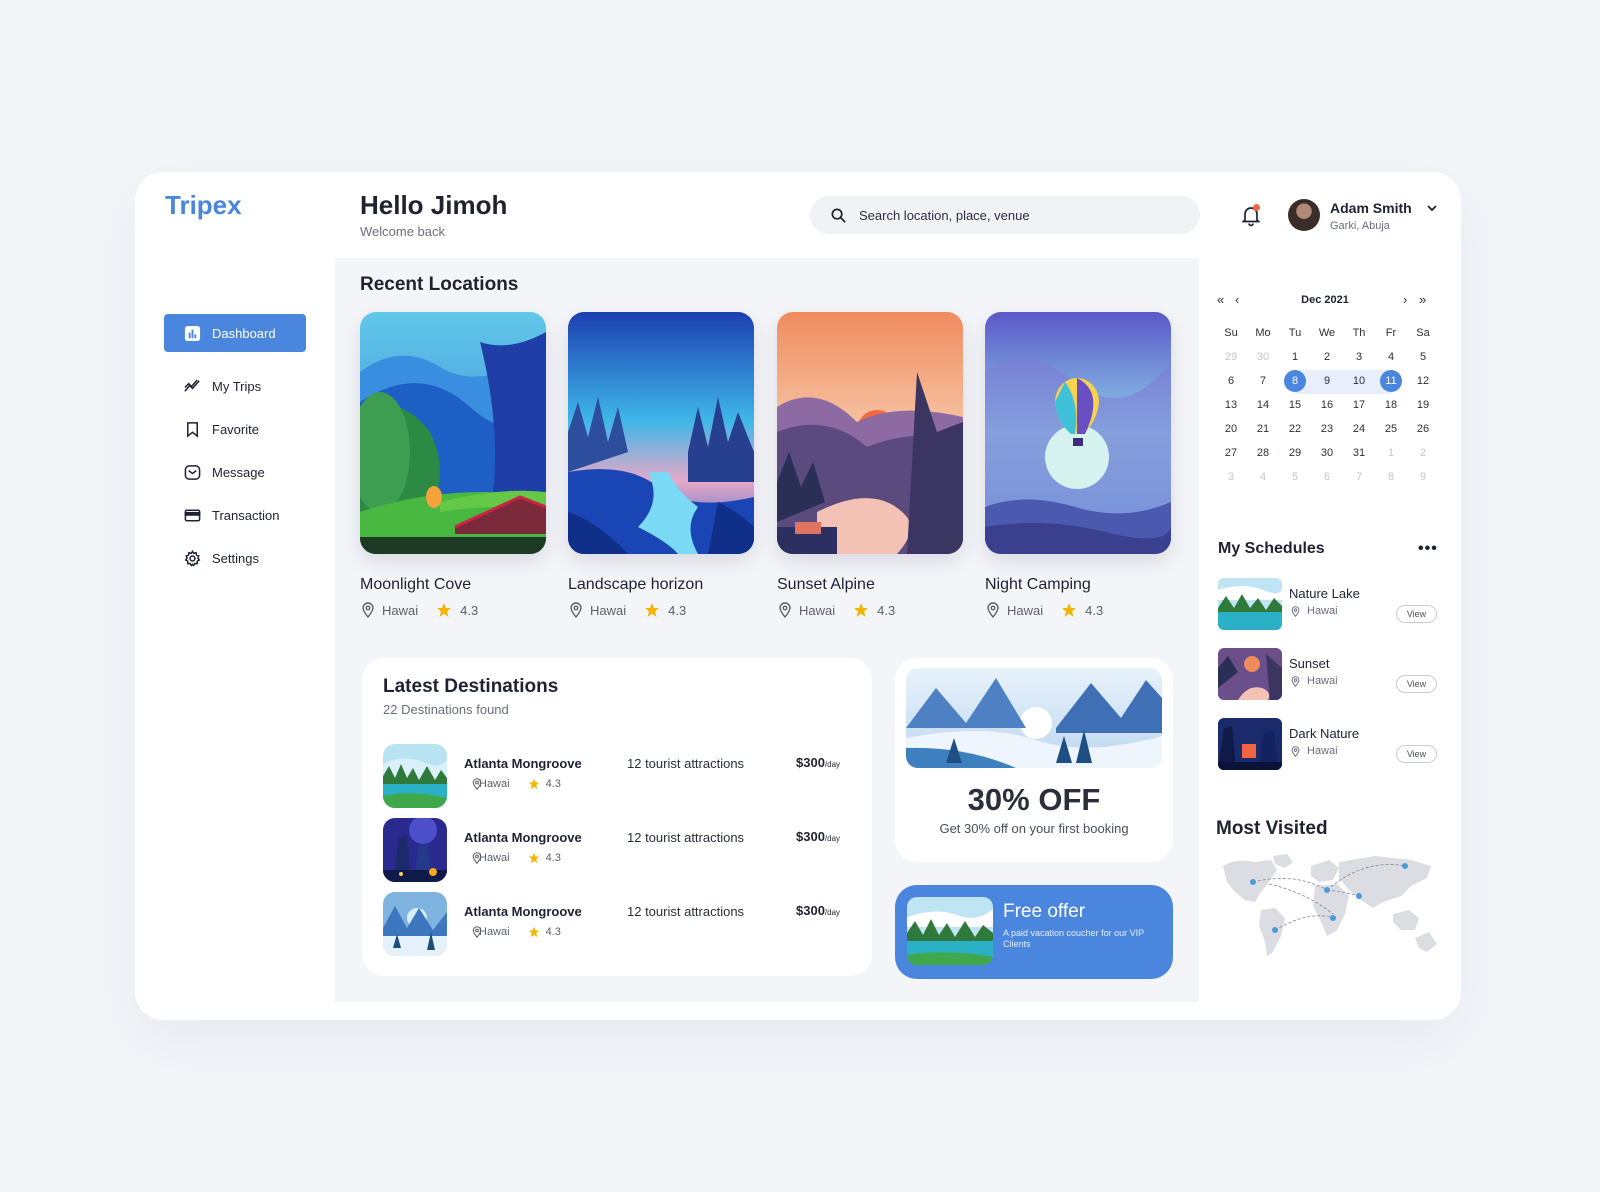  I want to click on sidebar-item-label: My Trips, so click(237, 386).